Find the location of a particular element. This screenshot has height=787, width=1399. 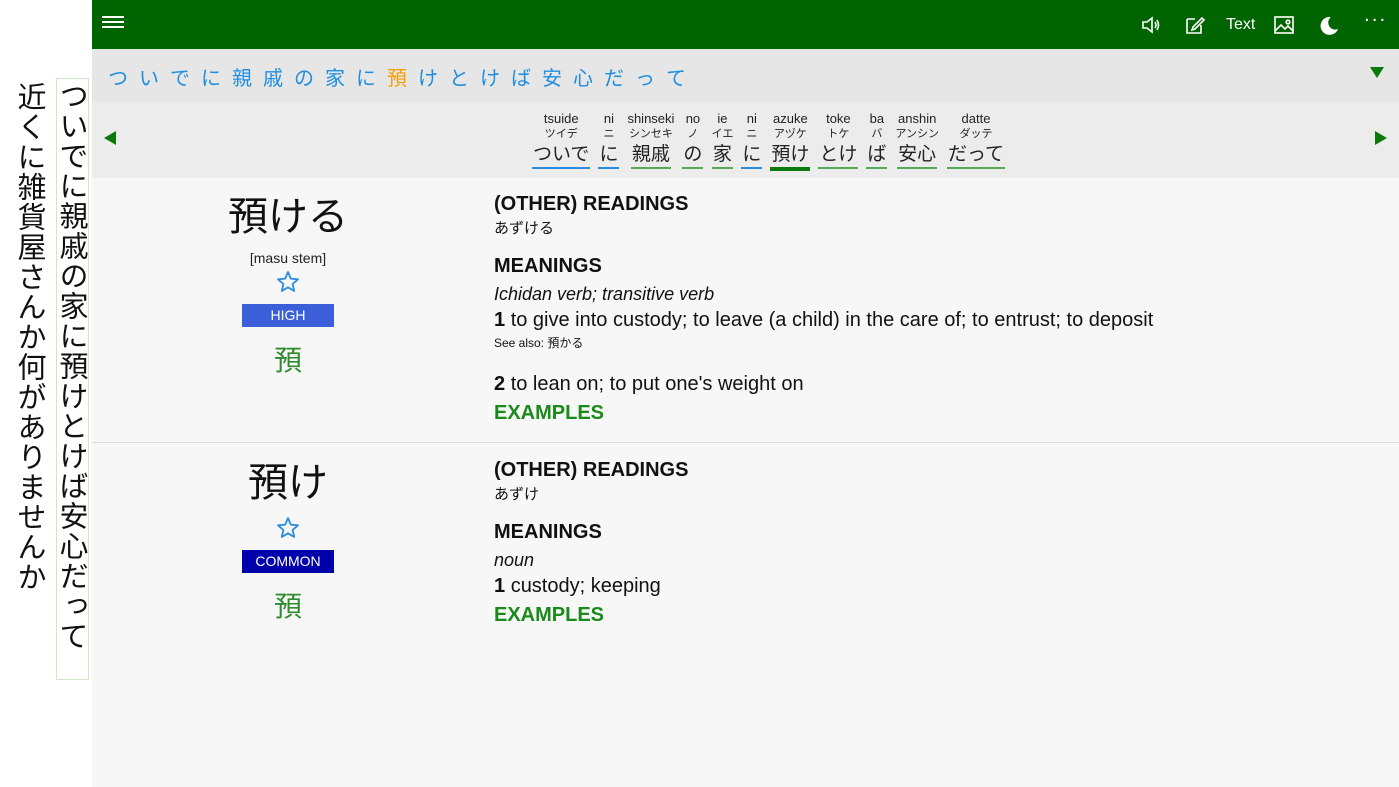

sentence-char: っ is located at coordinates (645, 76).